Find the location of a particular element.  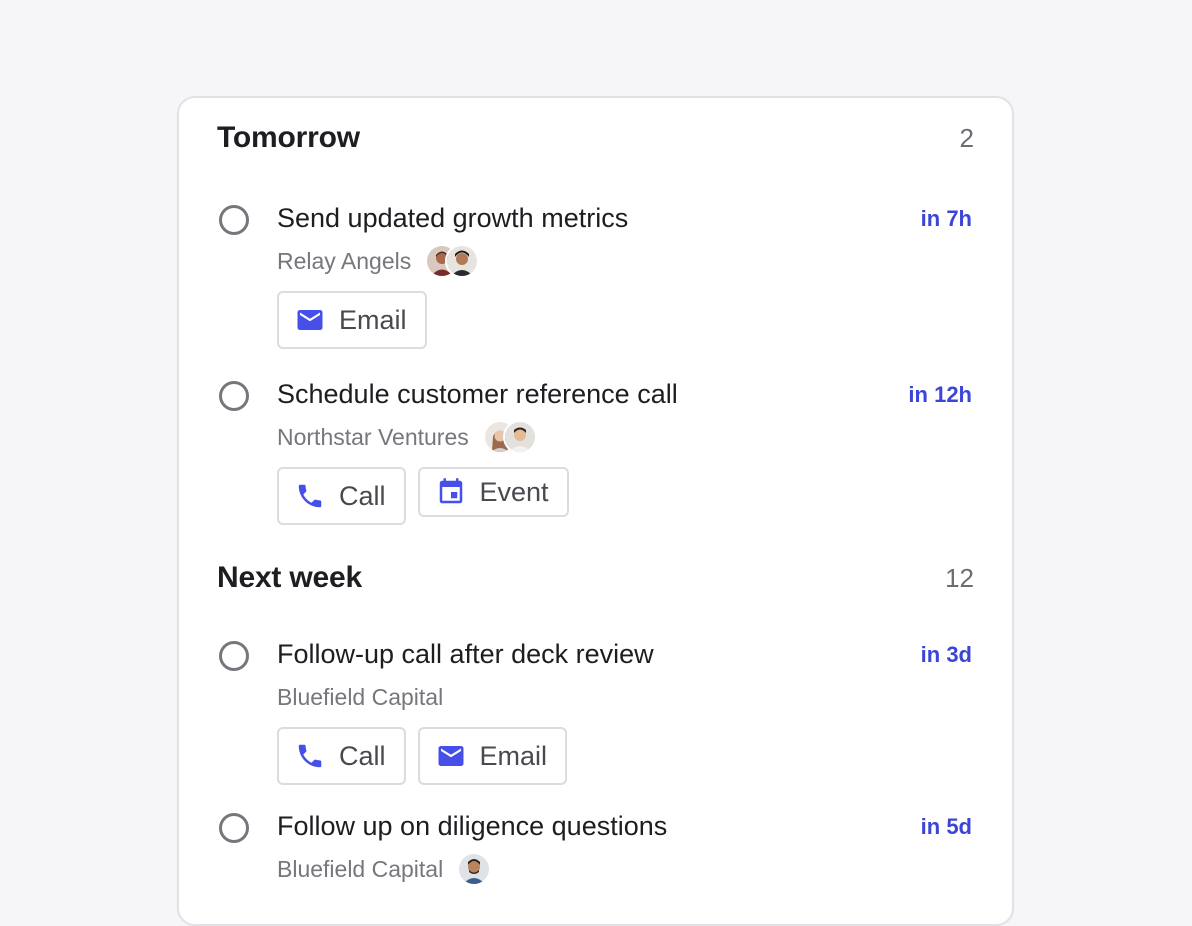

event-button: Event is located at coordinates (493, 492).